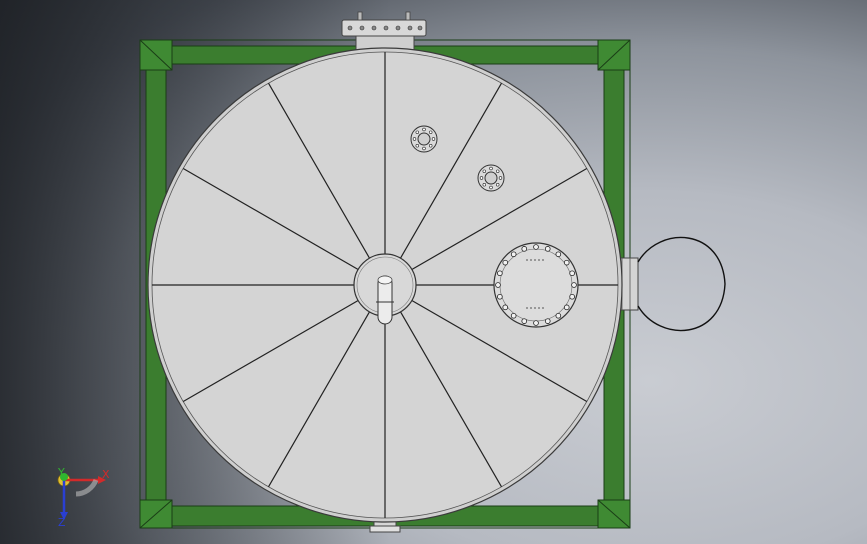 This screenshot has height=544, width=867. What do you see at coordinates (106, 474) in the screenshot?
I see `triad-x-label: X` at bounding box center [106, 474].